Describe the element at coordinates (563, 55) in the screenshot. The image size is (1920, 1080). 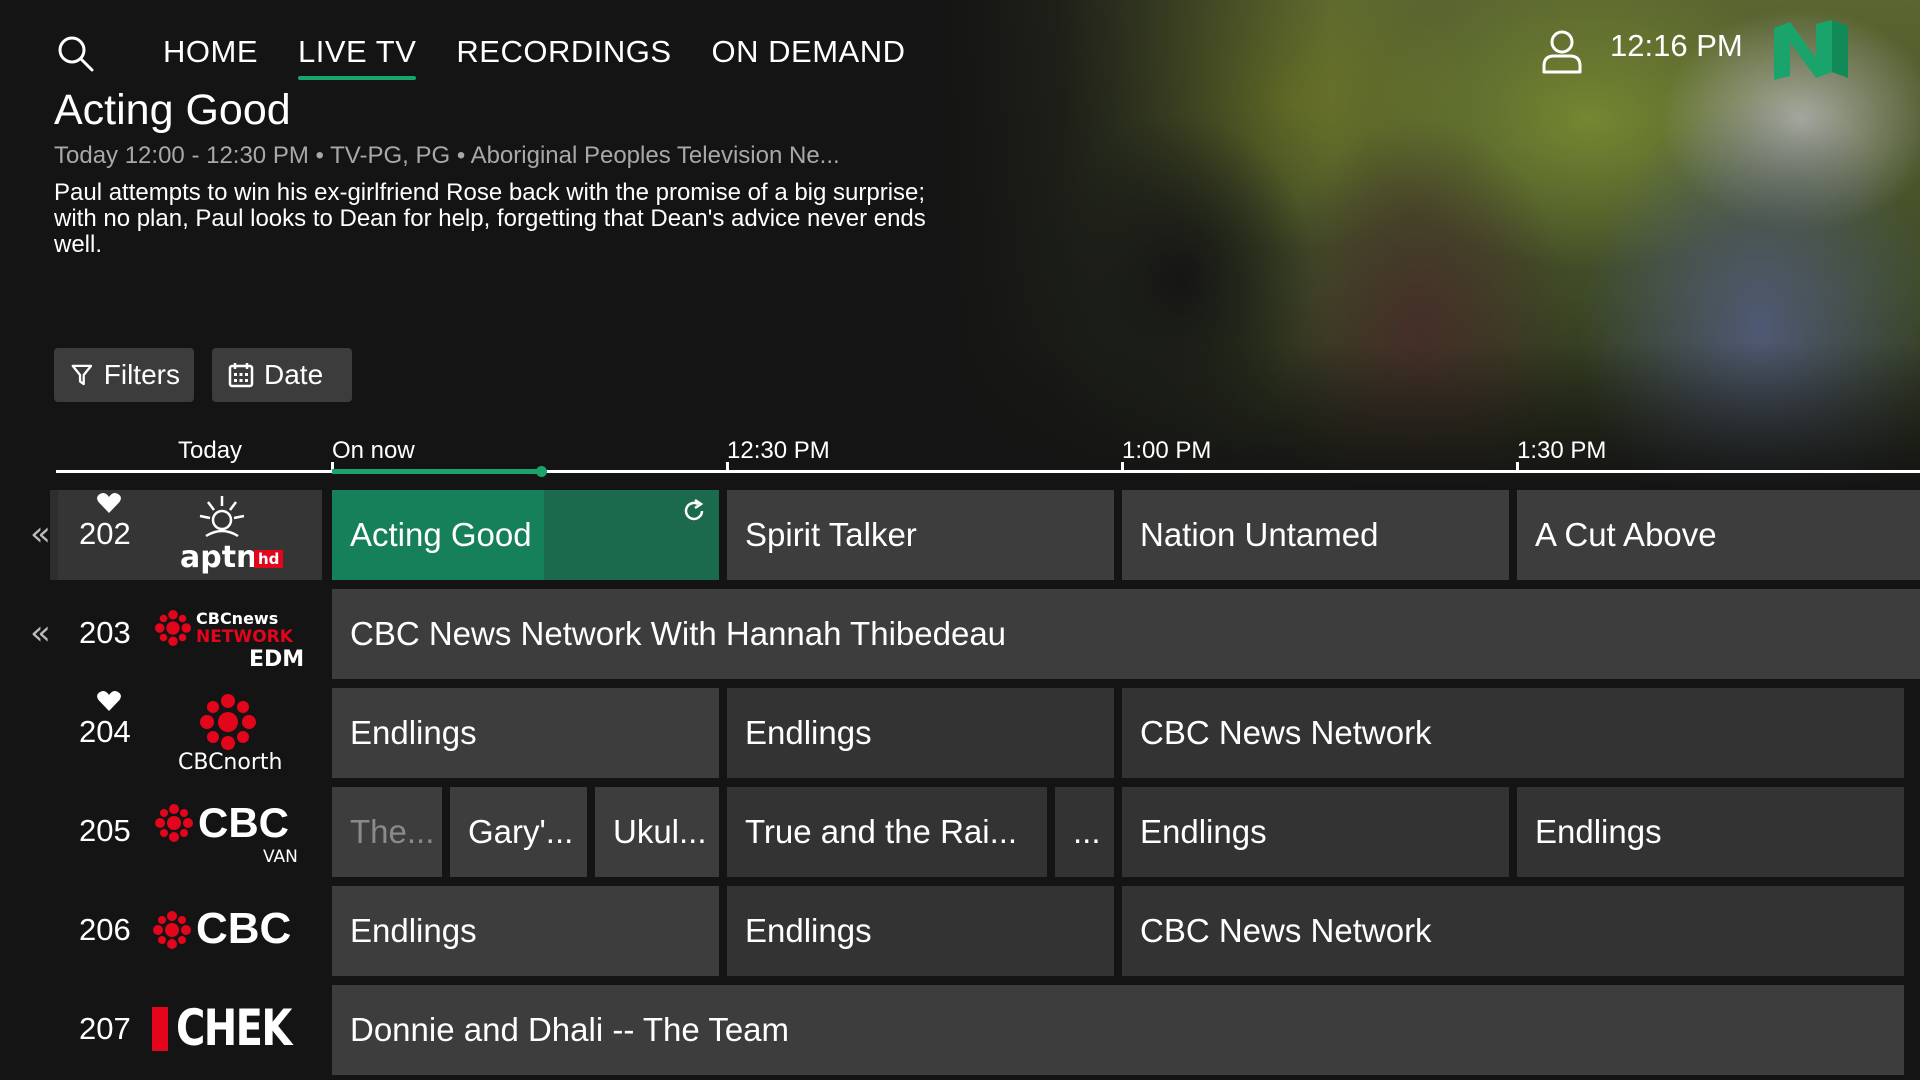
I see `tab-recordings: RECORDINGS` at that location.